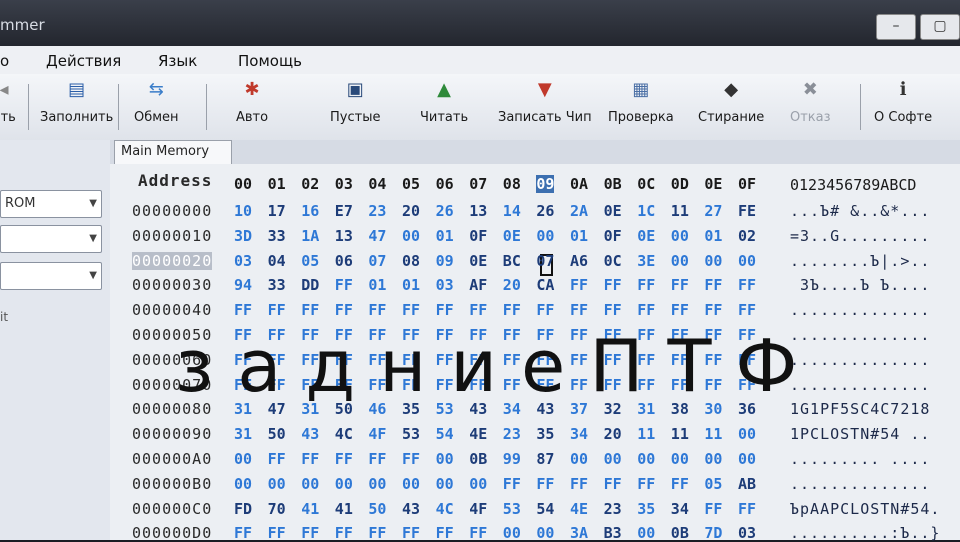 This screenshot has width=960, height=542. What do you see at coordinates (940, 27) in the screenshot?
I see `maximize-button: ▢` at bounding box center [940, 27].